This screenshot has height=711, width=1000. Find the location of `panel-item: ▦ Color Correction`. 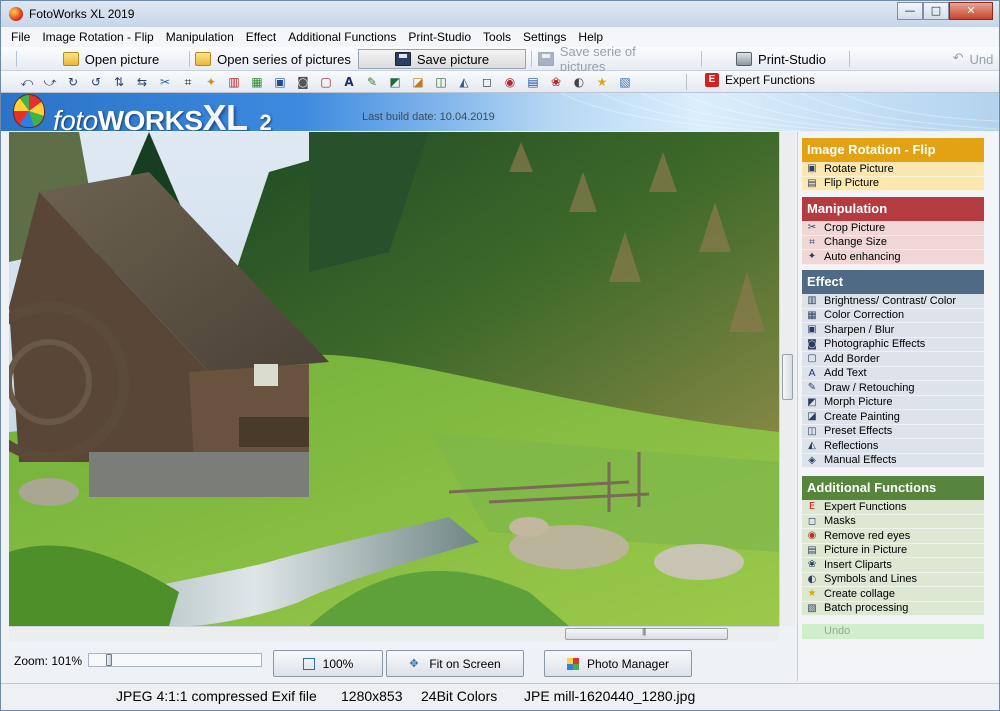

panel-item: ▦ Color Correction is located at coordinates (893, 315).